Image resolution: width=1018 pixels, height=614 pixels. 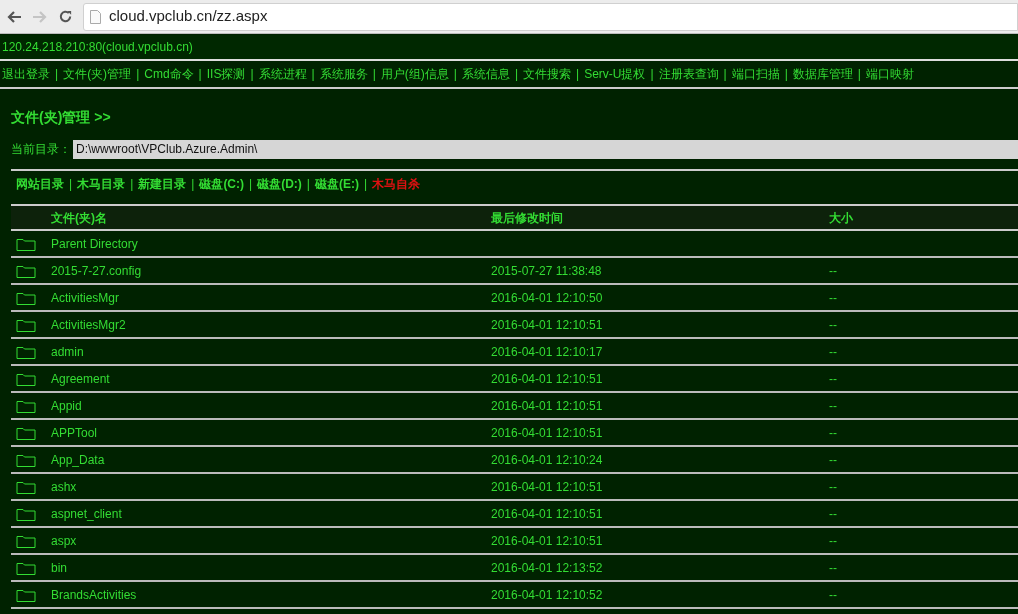 What do you see at coordinates (271, 432) in the screenshot?
I see `file-name-link: APPTool` at bounding box center [271, 432].